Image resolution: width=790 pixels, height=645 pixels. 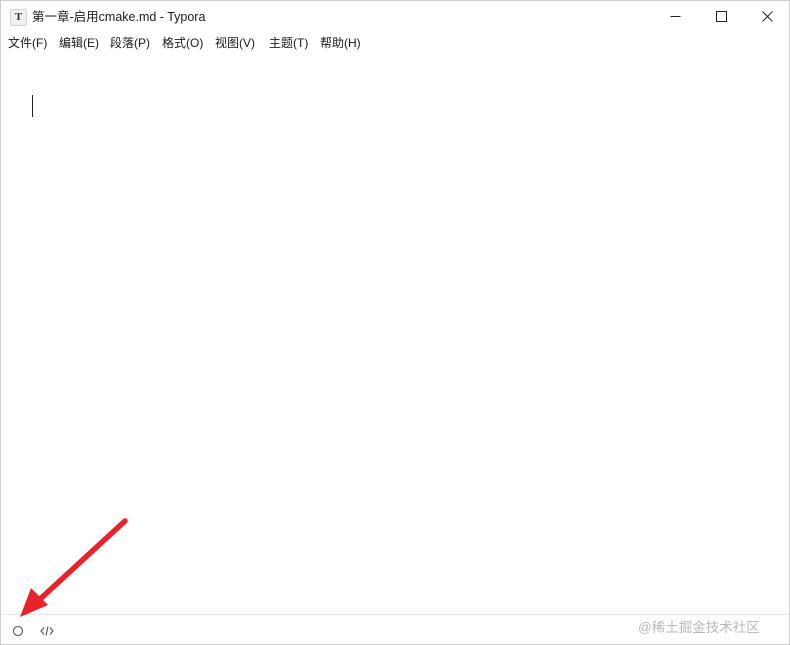 I want to click on minimize-button, so click(x=675, y=16).